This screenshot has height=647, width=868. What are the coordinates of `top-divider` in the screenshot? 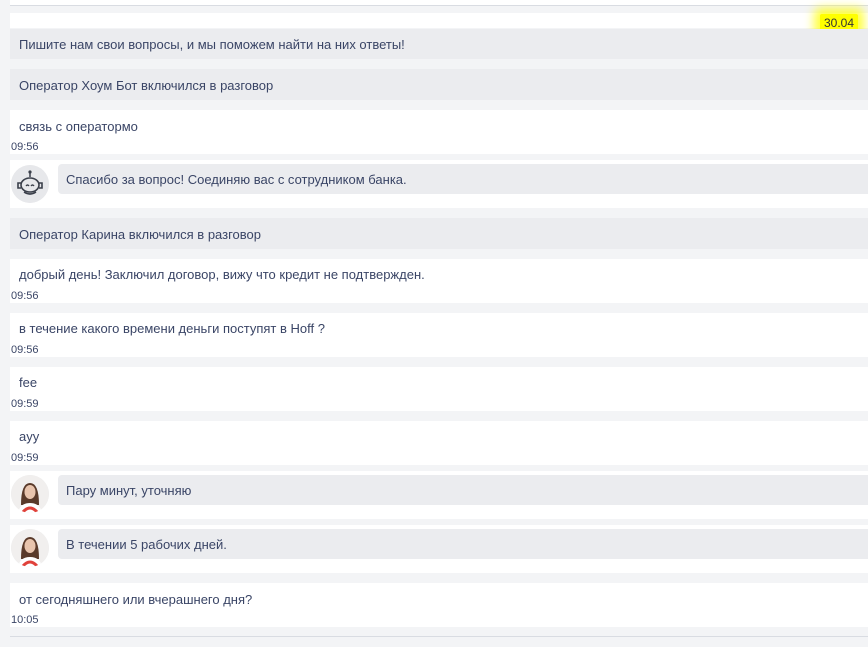 It's located at (439, 3).